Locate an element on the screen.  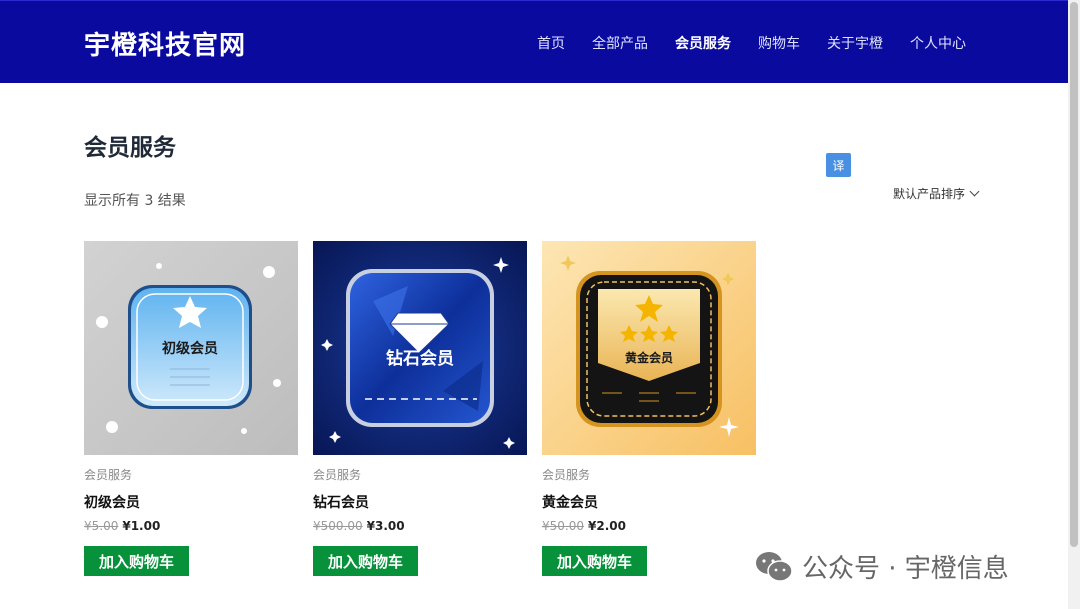
sale-price: ¥2.00 is located at coordinates (607, 526).